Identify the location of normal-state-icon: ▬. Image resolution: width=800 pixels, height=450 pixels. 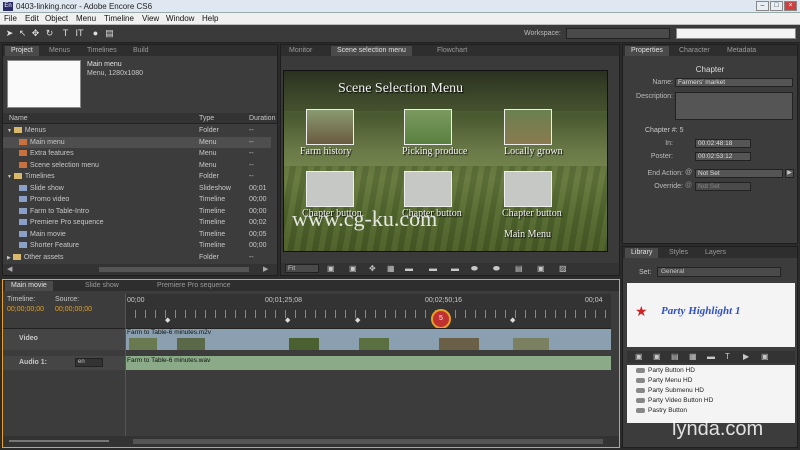
(409, 268).